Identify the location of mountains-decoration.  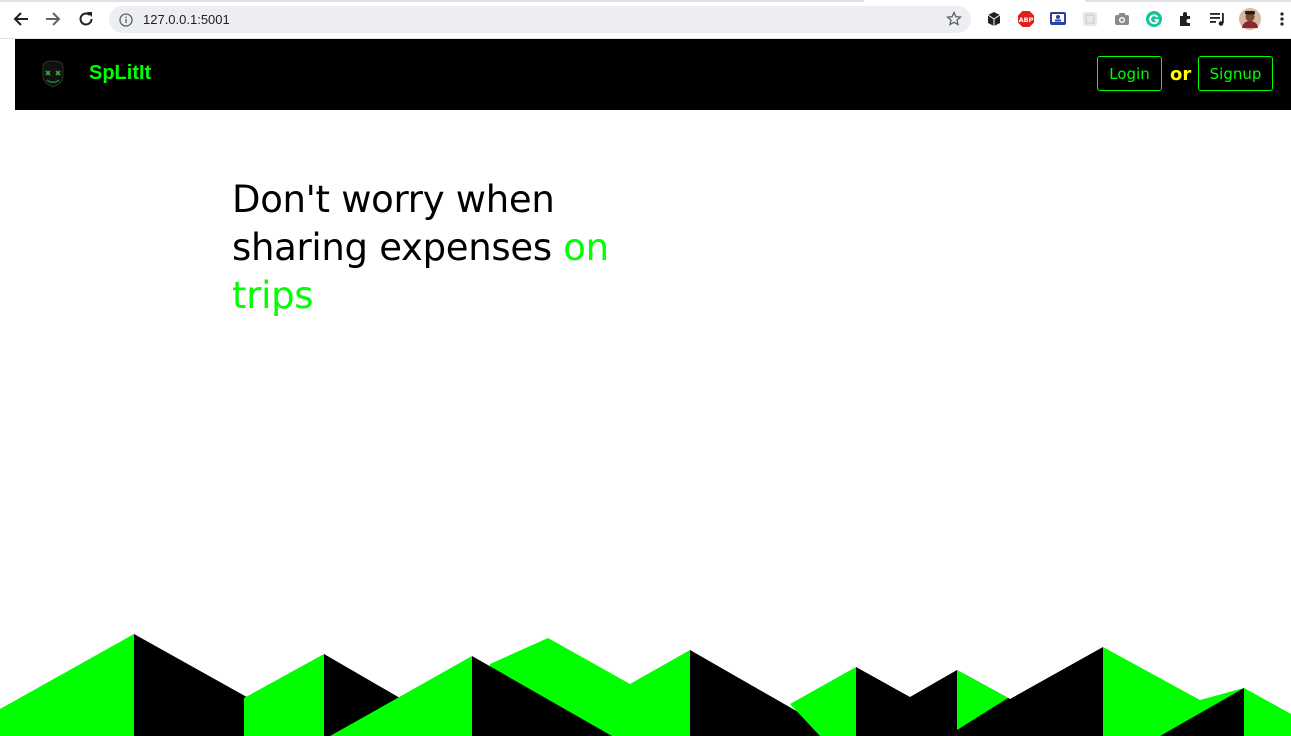
(645, 685).